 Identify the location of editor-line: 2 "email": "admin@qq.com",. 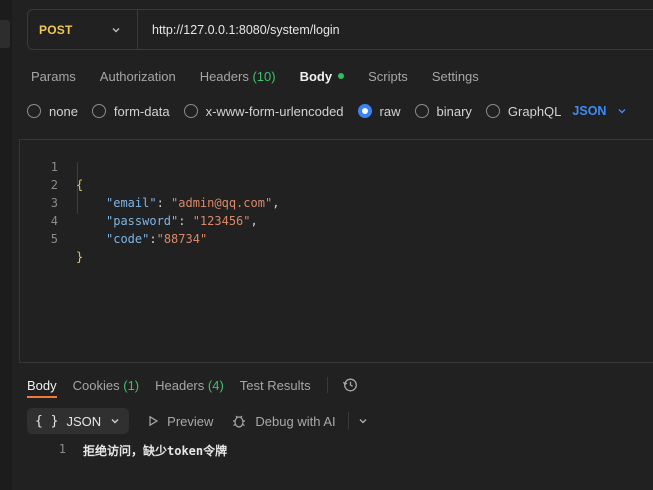
(150, 184).